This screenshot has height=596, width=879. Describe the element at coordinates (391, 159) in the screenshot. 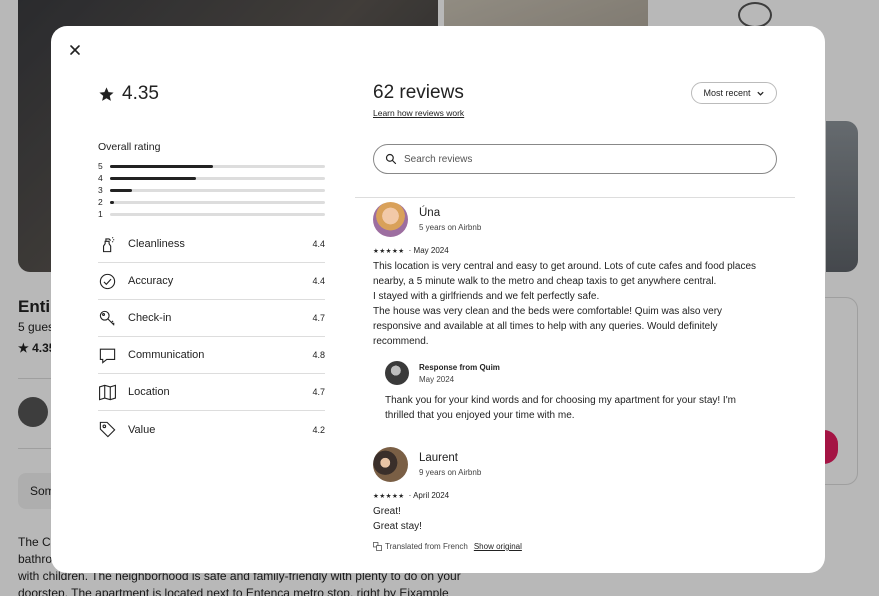

I see `search-icon` at that location.